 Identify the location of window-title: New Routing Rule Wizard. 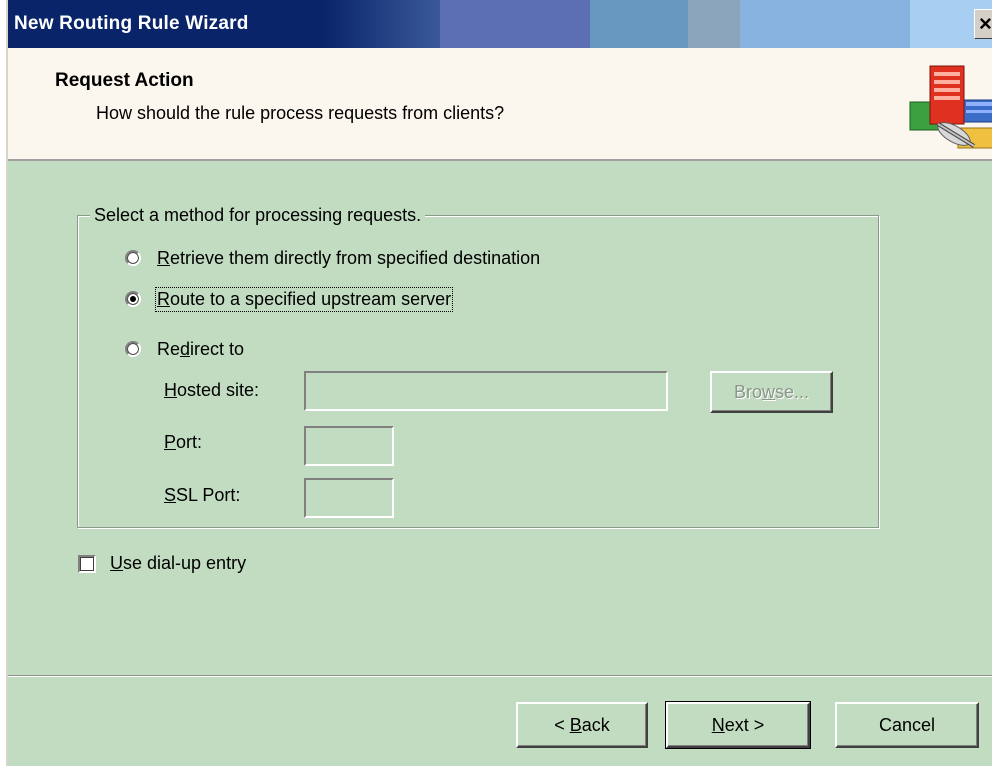
(131, 23).